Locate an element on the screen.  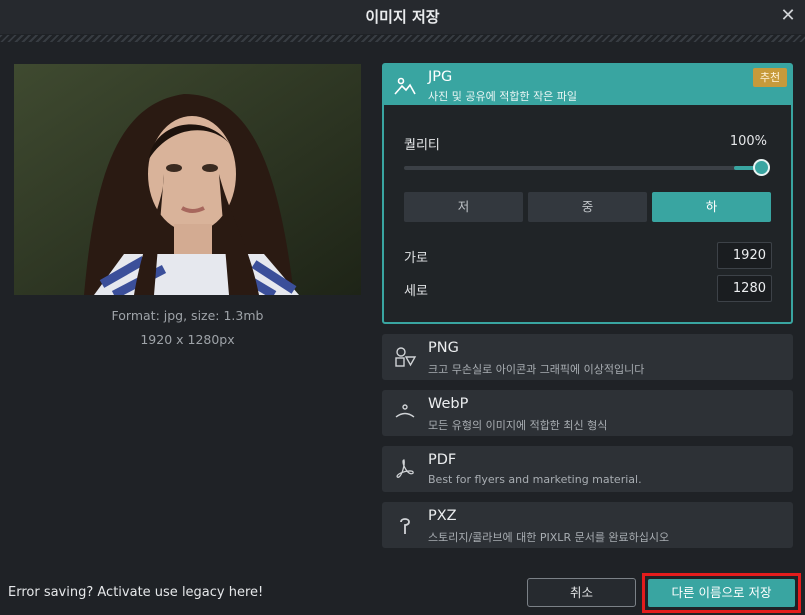
header-divider is located at coordinates (402, 38).